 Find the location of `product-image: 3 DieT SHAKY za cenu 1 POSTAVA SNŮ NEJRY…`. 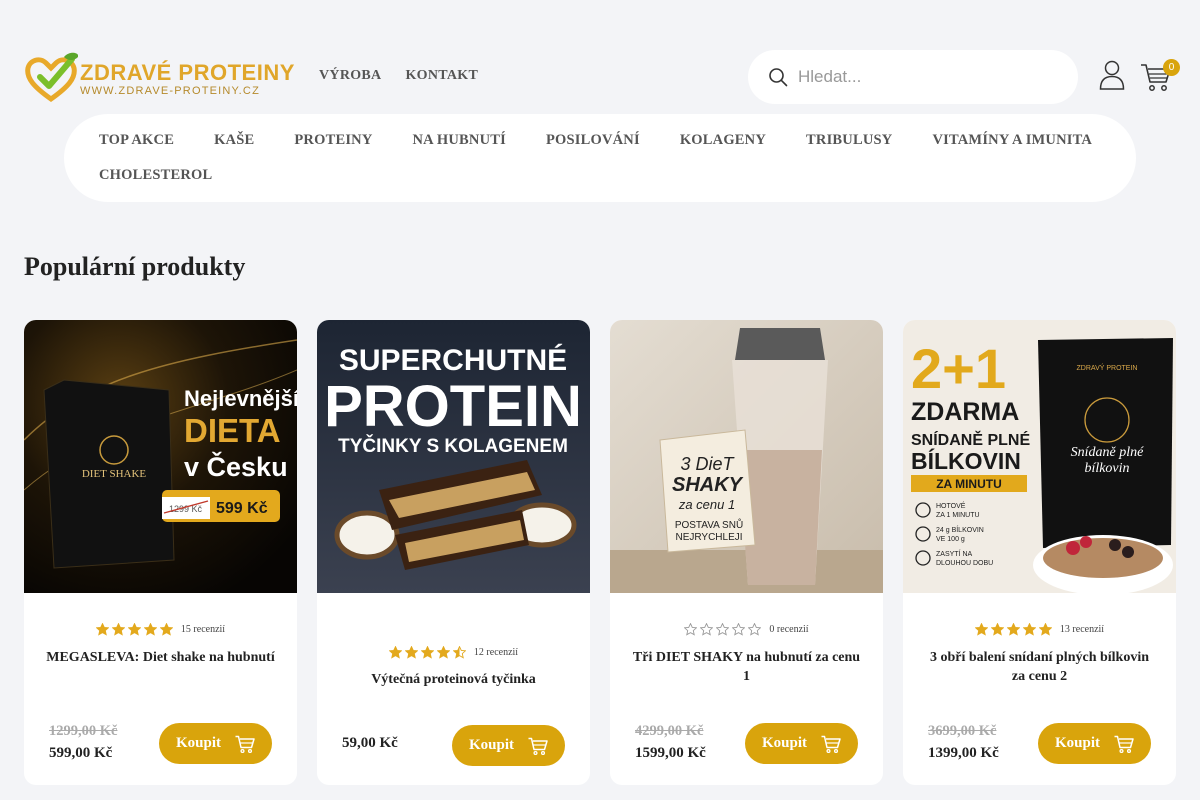

product-image: 3 DieT SHAKY za cenu 1 POSTAVA SNŮ NEJRY… is located at coordinates (746, 456).